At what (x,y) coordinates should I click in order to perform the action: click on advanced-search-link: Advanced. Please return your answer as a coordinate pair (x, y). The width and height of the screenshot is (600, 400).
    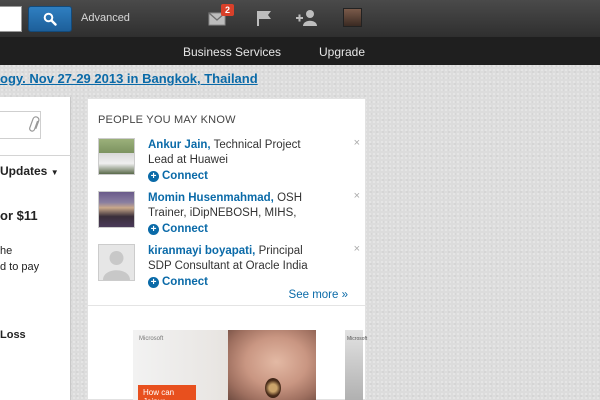
    Looking at the image, I should click on (105, 18).